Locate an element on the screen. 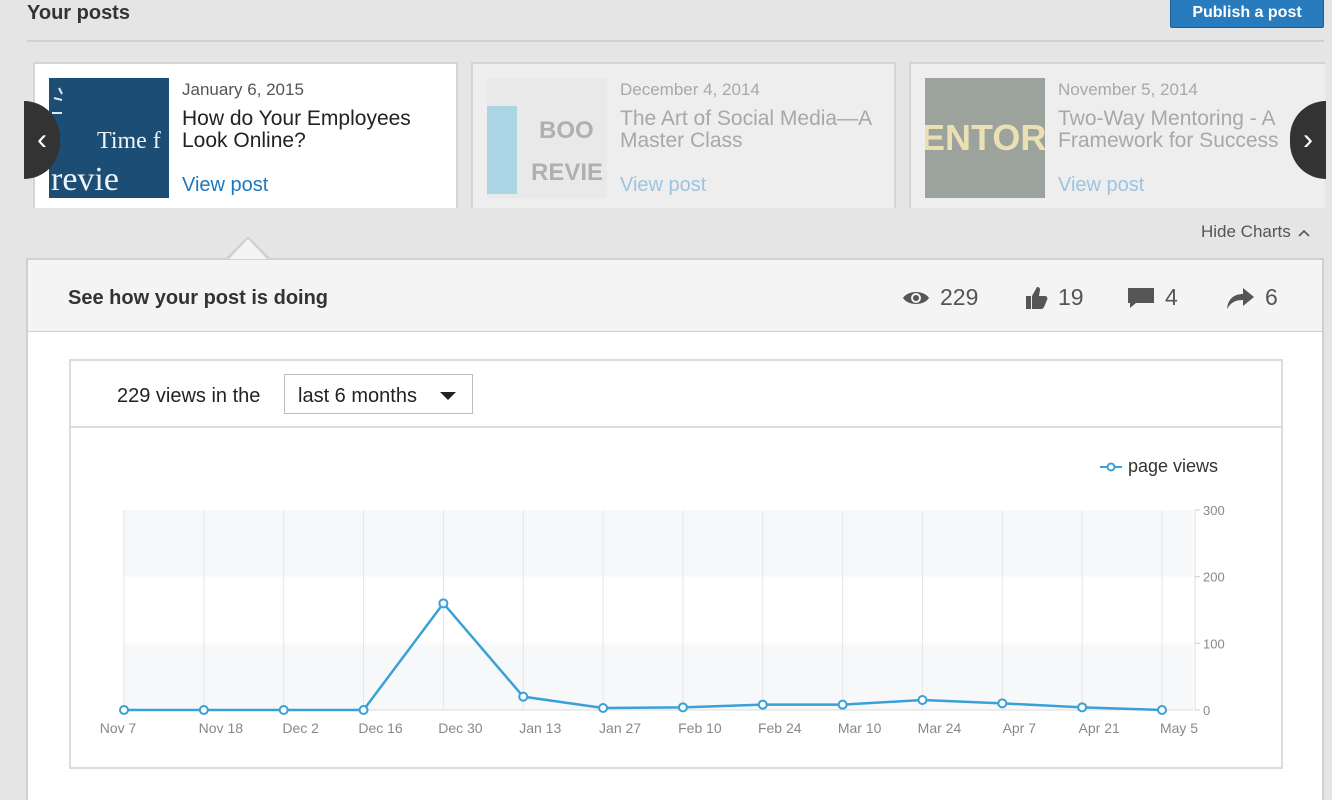  y-tick-label: 200 is located at coordinates (1214, 577).